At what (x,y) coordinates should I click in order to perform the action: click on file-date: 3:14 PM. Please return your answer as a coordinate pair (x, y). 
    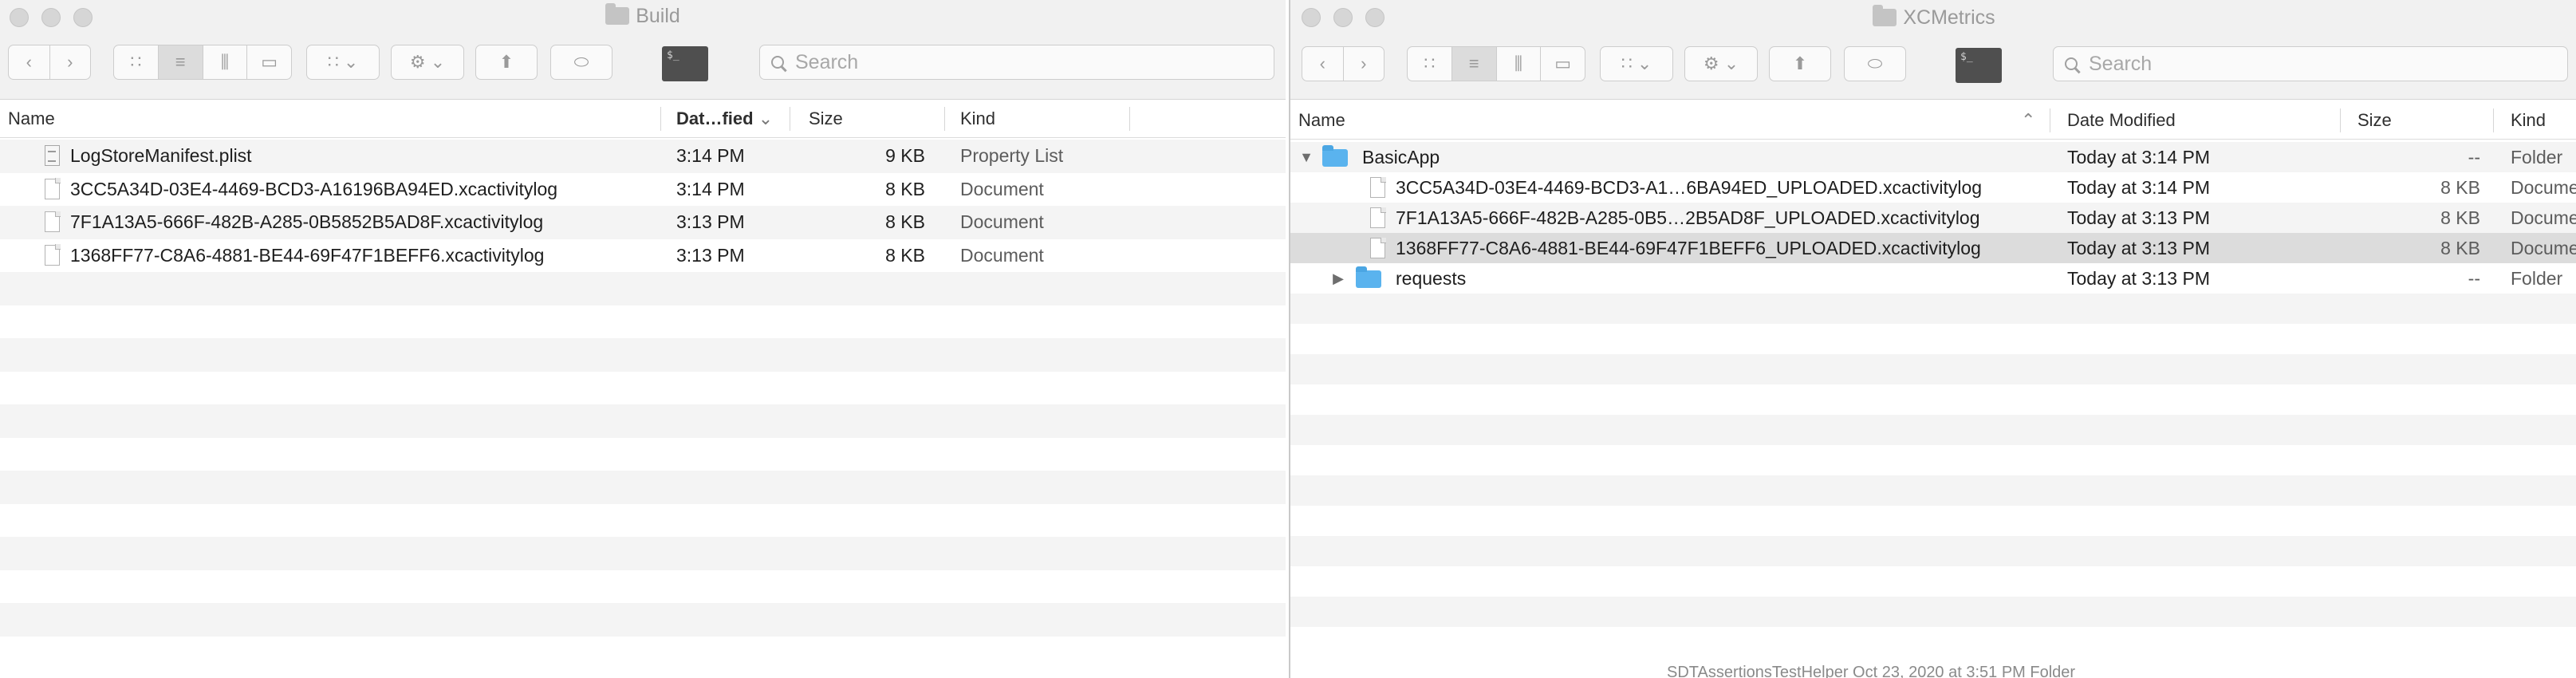
    Looking at the image, I should click on (710, 155).